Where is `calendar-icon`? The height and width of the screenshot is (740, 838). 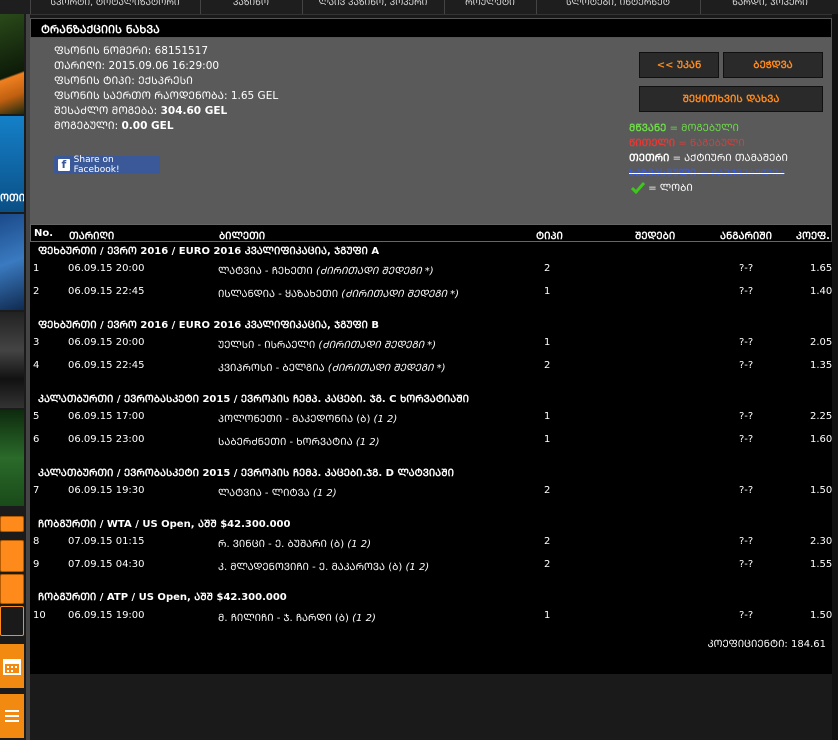
calendar-icon is located at coordinates (12, 666).